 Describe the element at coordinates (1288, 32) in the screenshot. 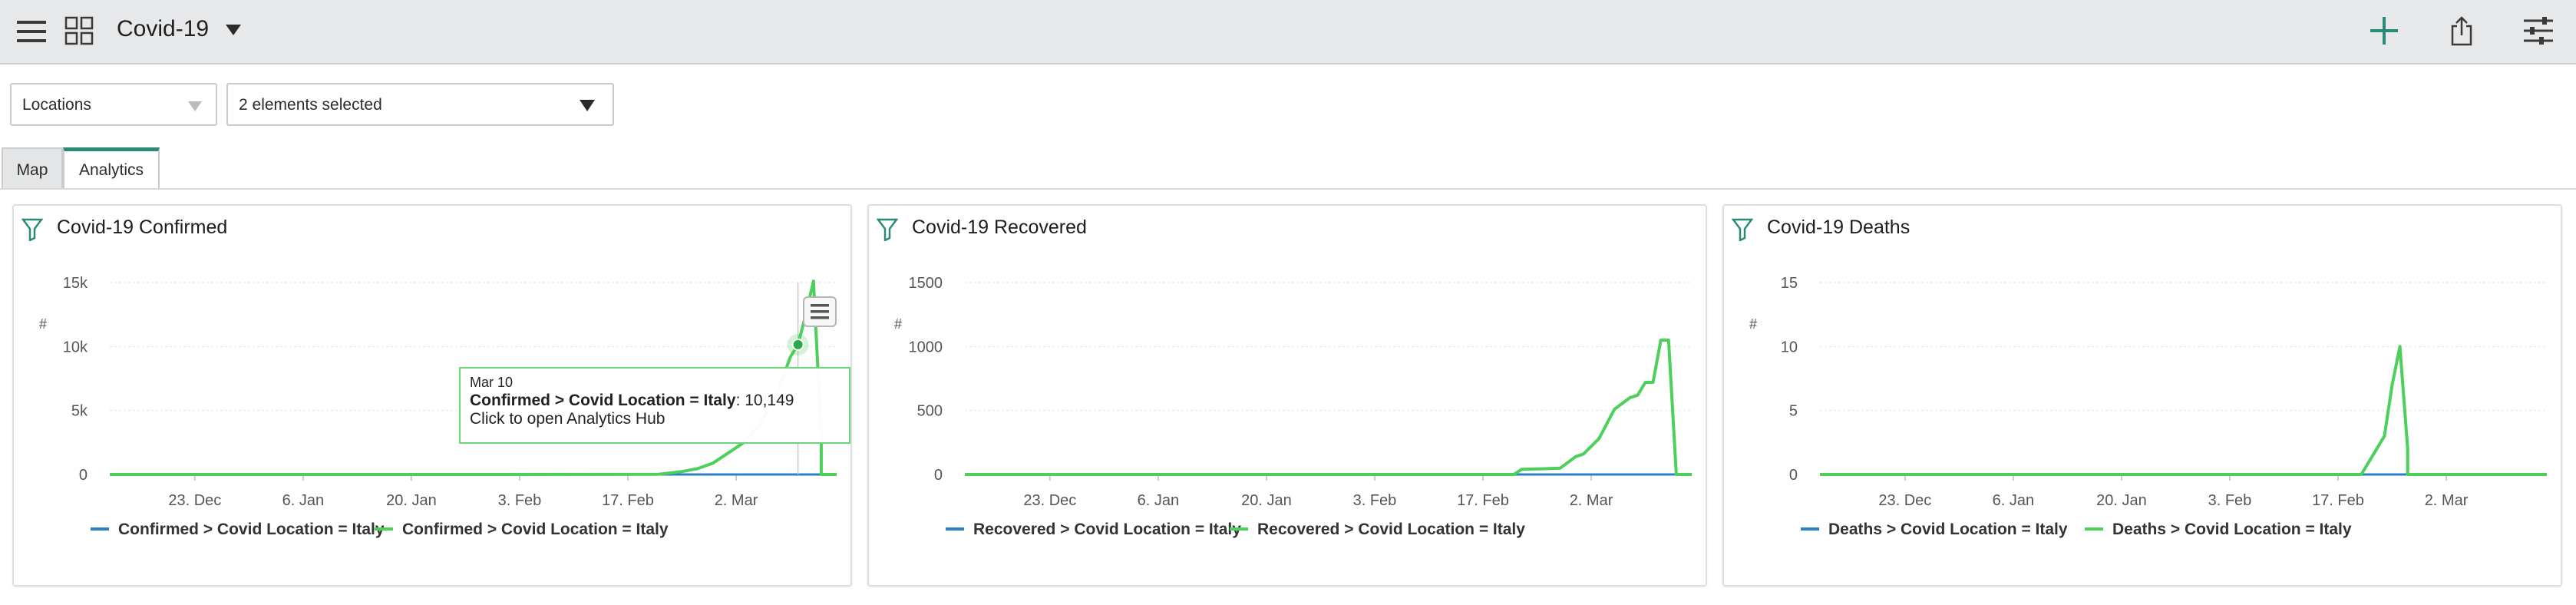

I see `top-toolbar: Covid-19` at that location.